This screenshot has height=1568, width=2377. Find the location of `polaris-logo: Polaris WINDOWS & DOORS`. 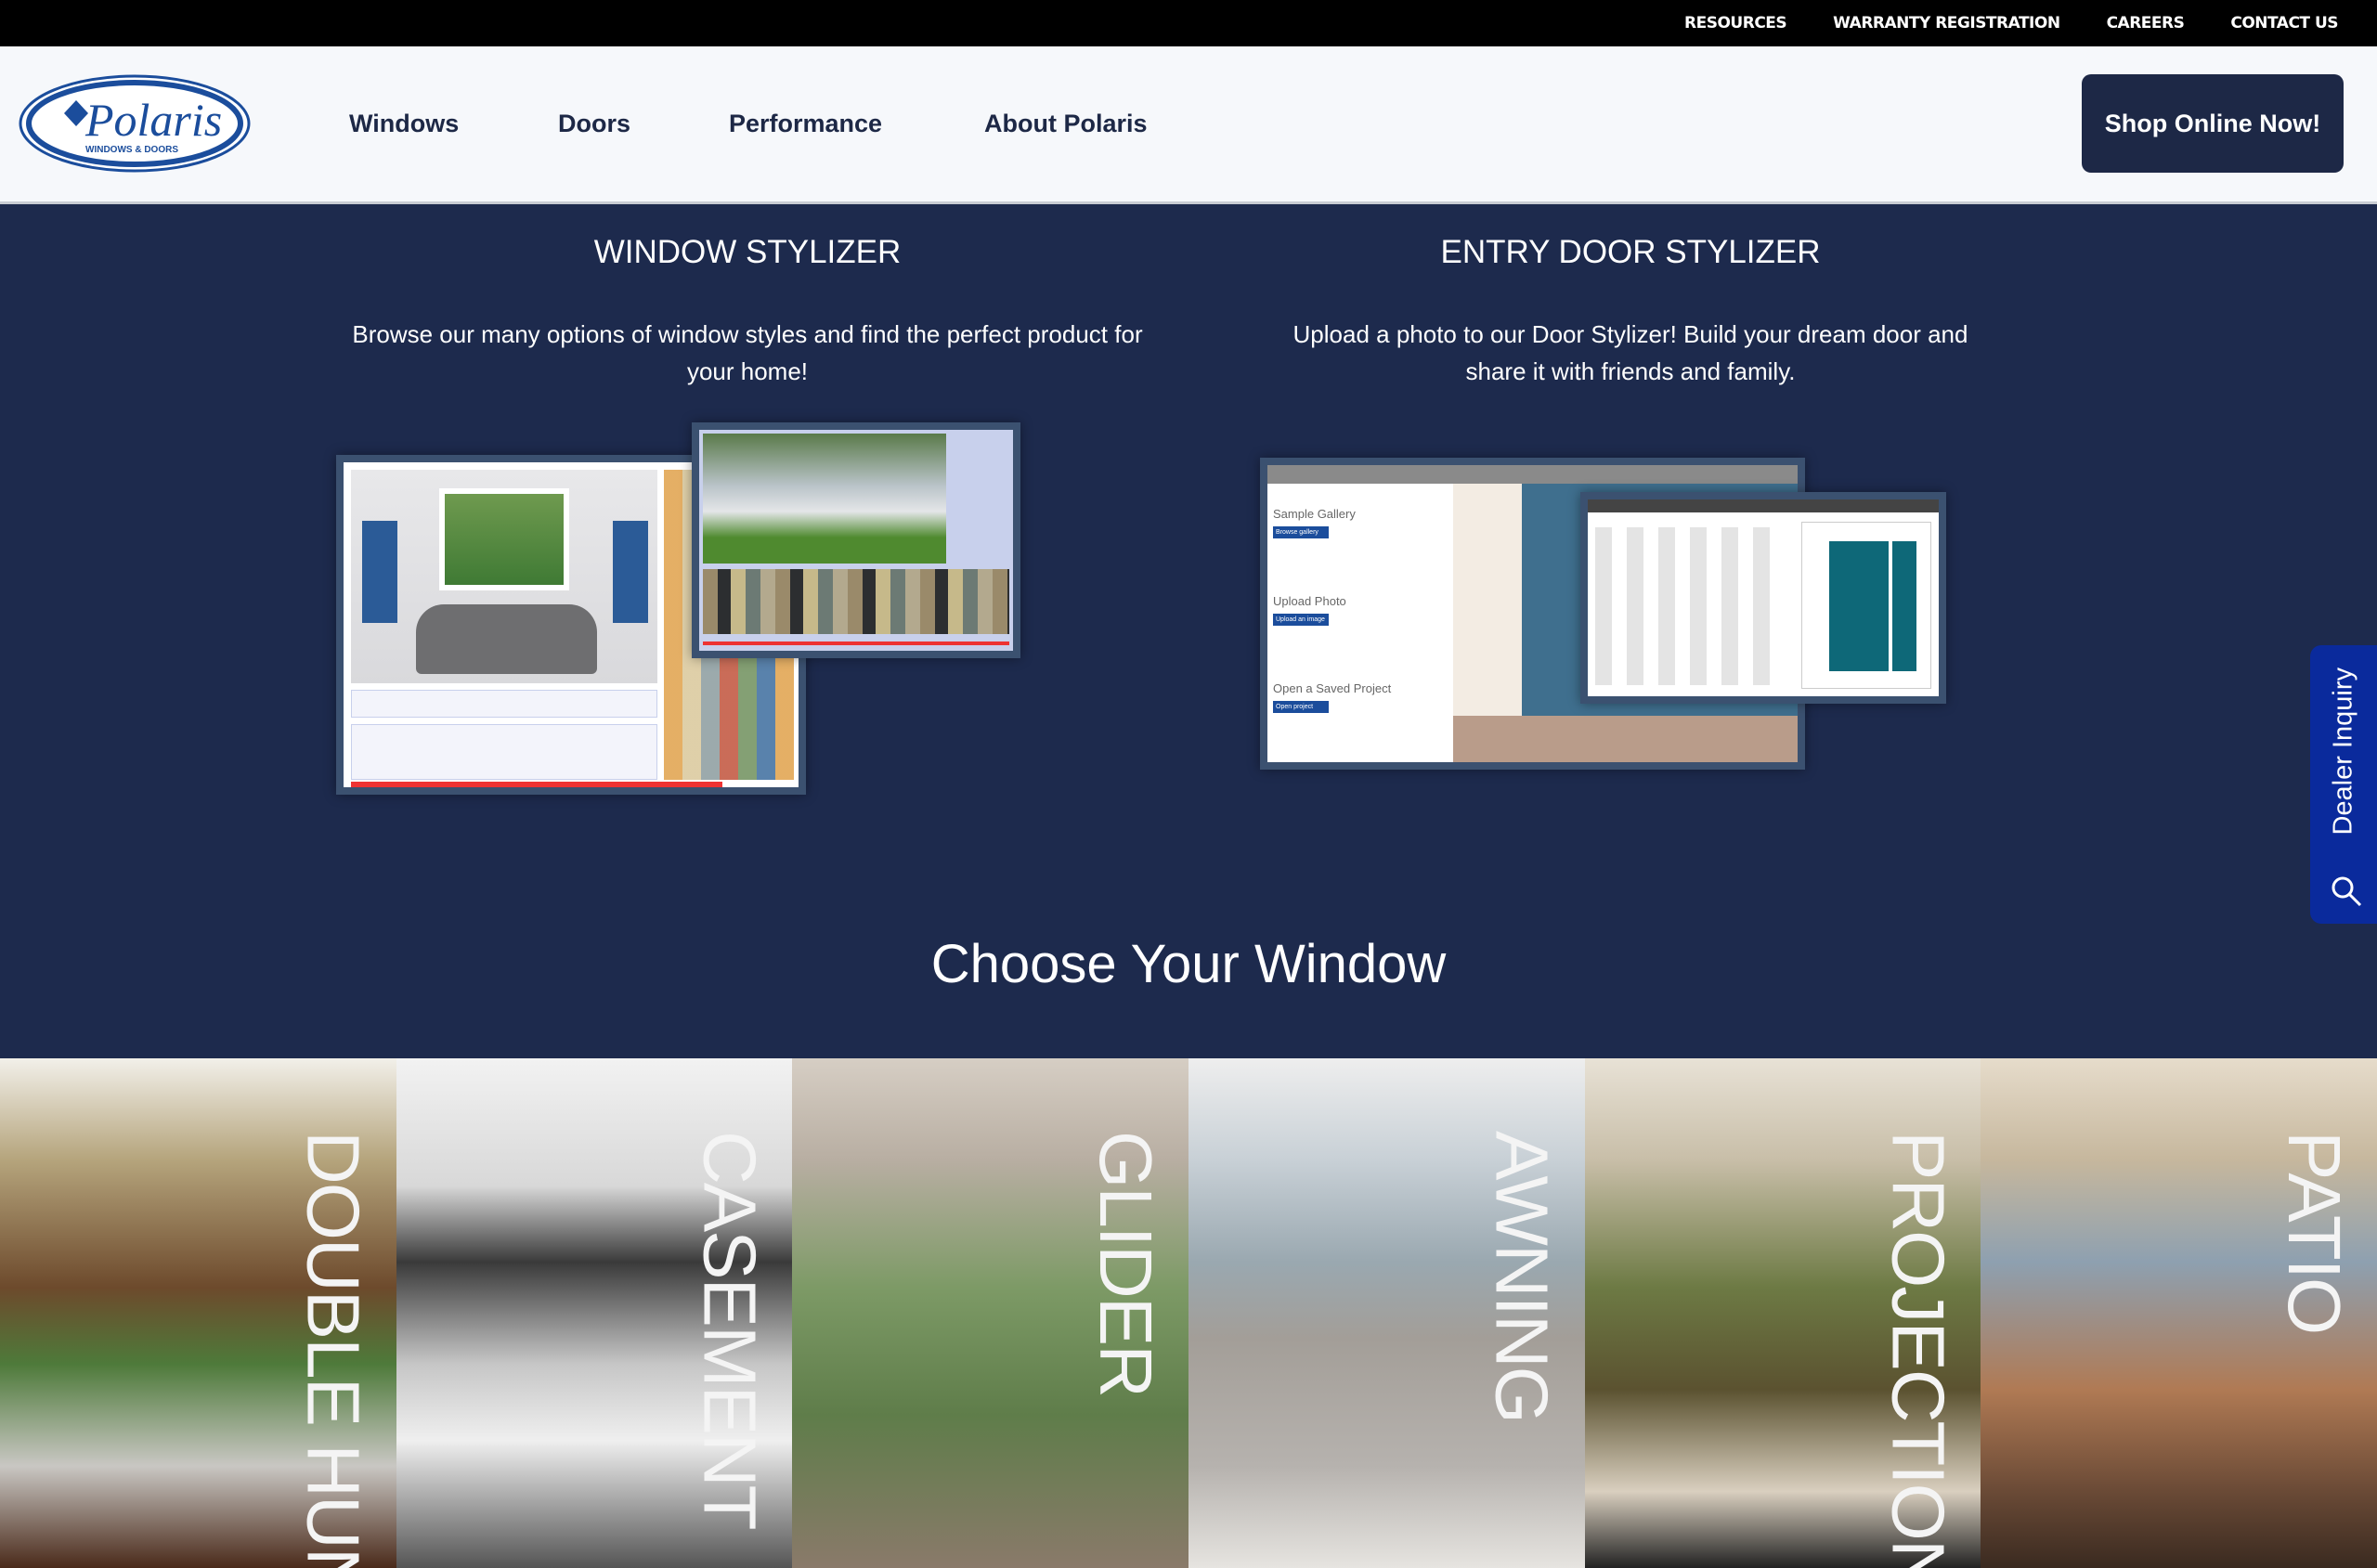

polaris-logo: Polaris WINDOWS & DOORS is located at coordinates (135, 123).